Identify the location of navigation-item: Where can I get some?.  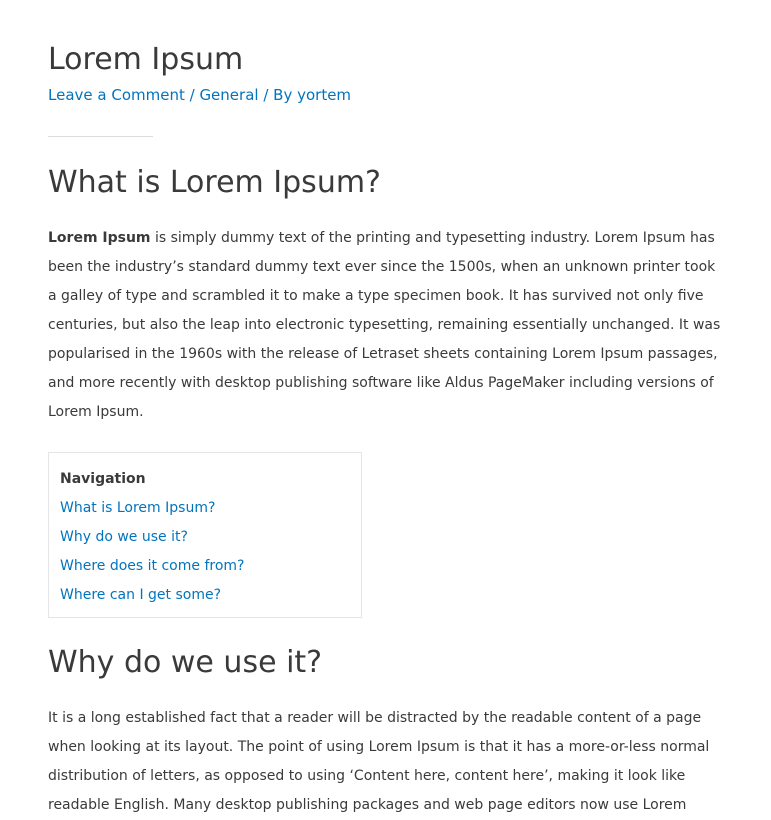
(205, 595).